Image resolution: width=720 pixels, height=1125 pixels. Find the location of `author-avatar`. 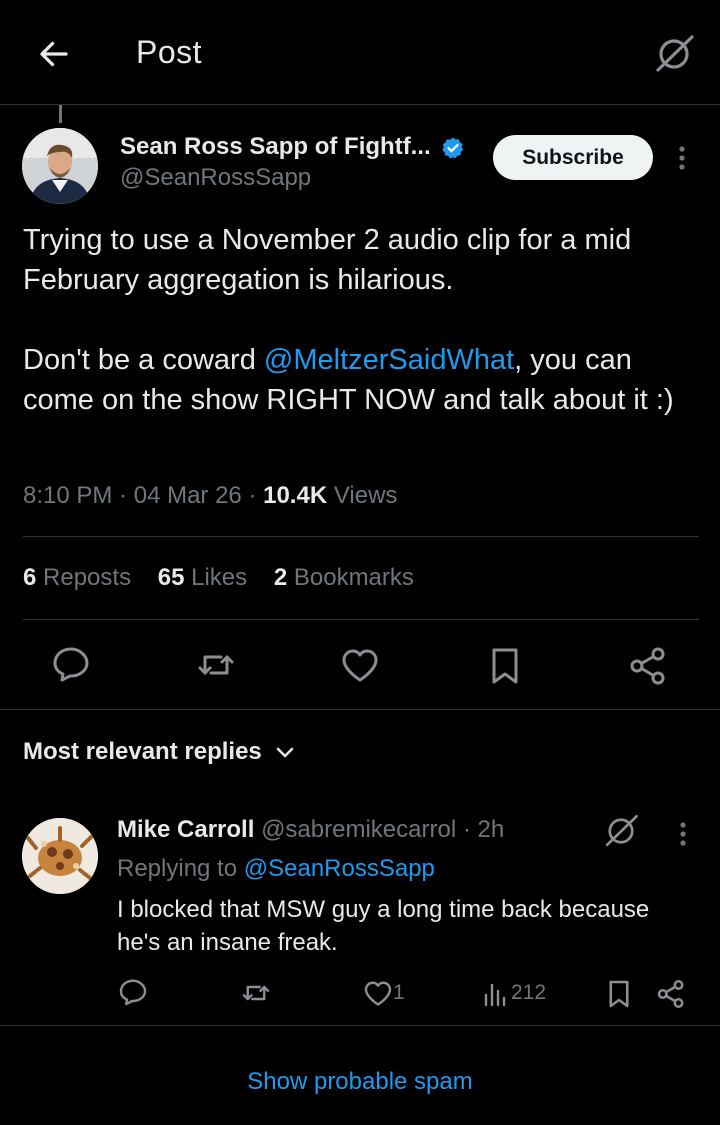

author-avatar is located at coordinates (60, 166).